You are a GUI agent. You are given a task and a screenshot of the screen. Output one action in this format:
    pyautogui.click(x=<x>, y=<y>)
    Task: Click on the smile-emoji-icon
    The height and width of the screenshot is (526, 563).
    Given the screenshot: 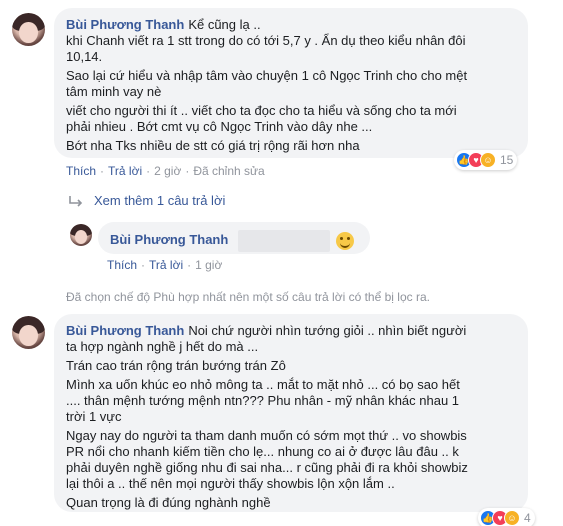 What is the action you would take?
    pyautogui.click(x=345, y=241)
    